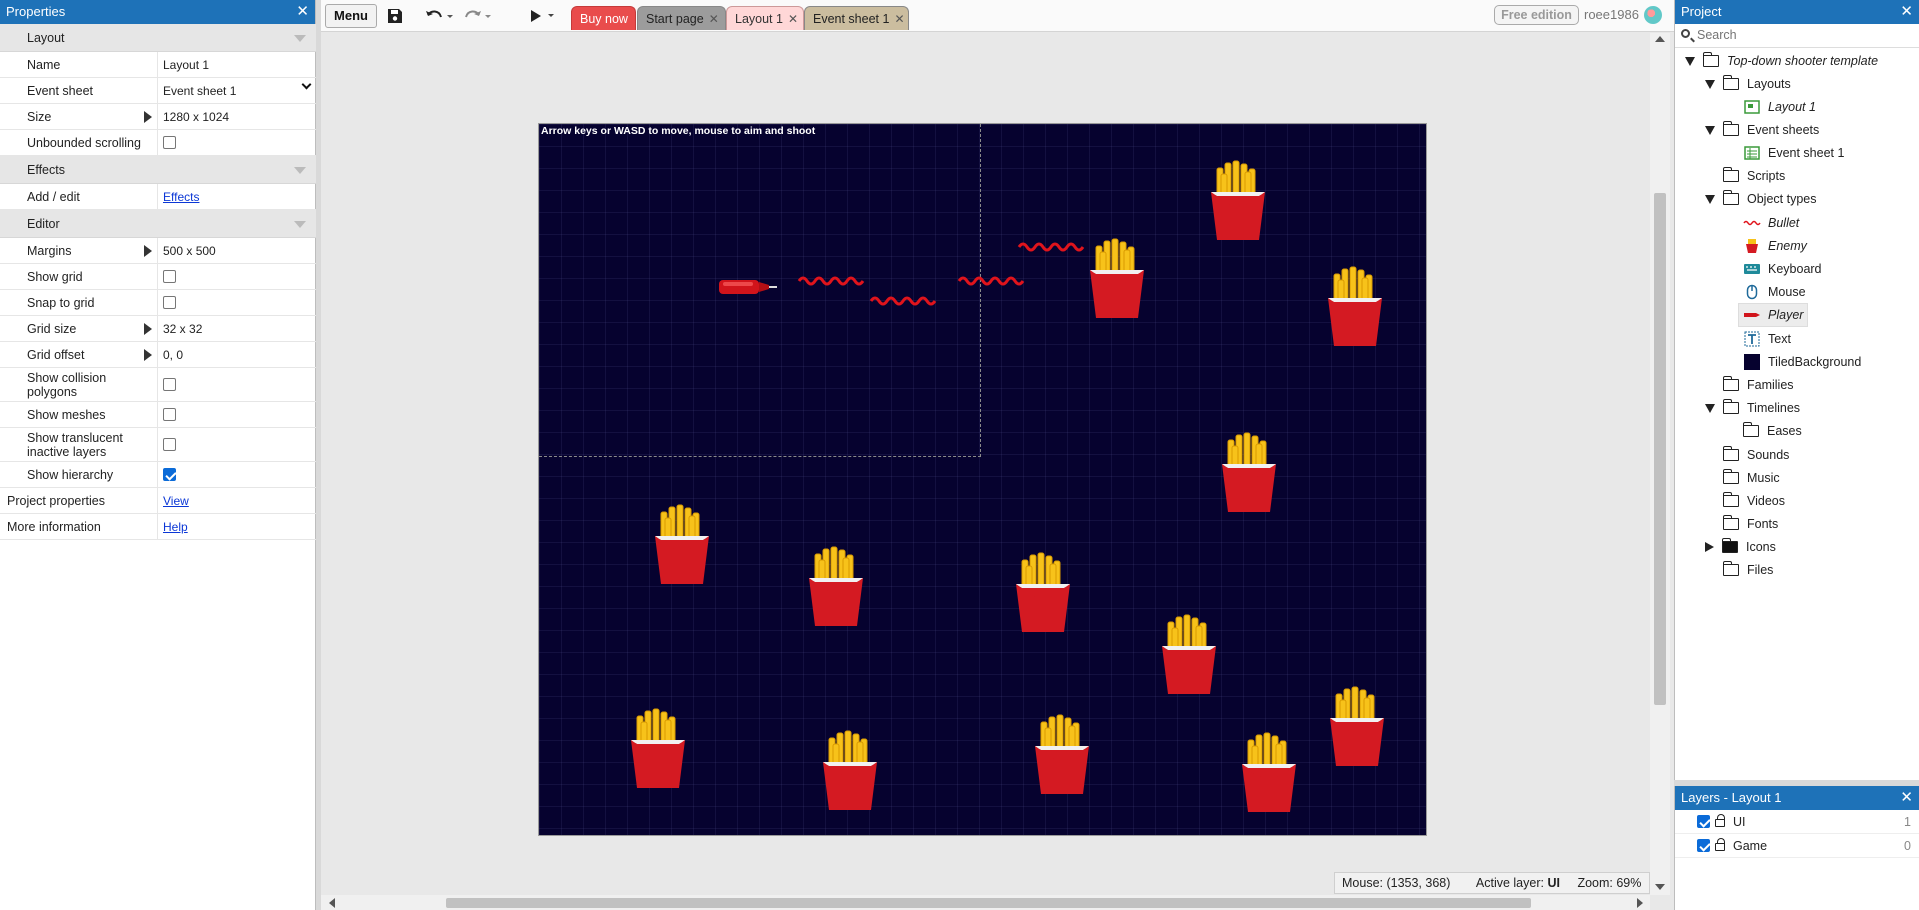  Describe the element at coordinates (1753, 176) in the screenshot. I see `tree-scripts: Scripts` at that location.